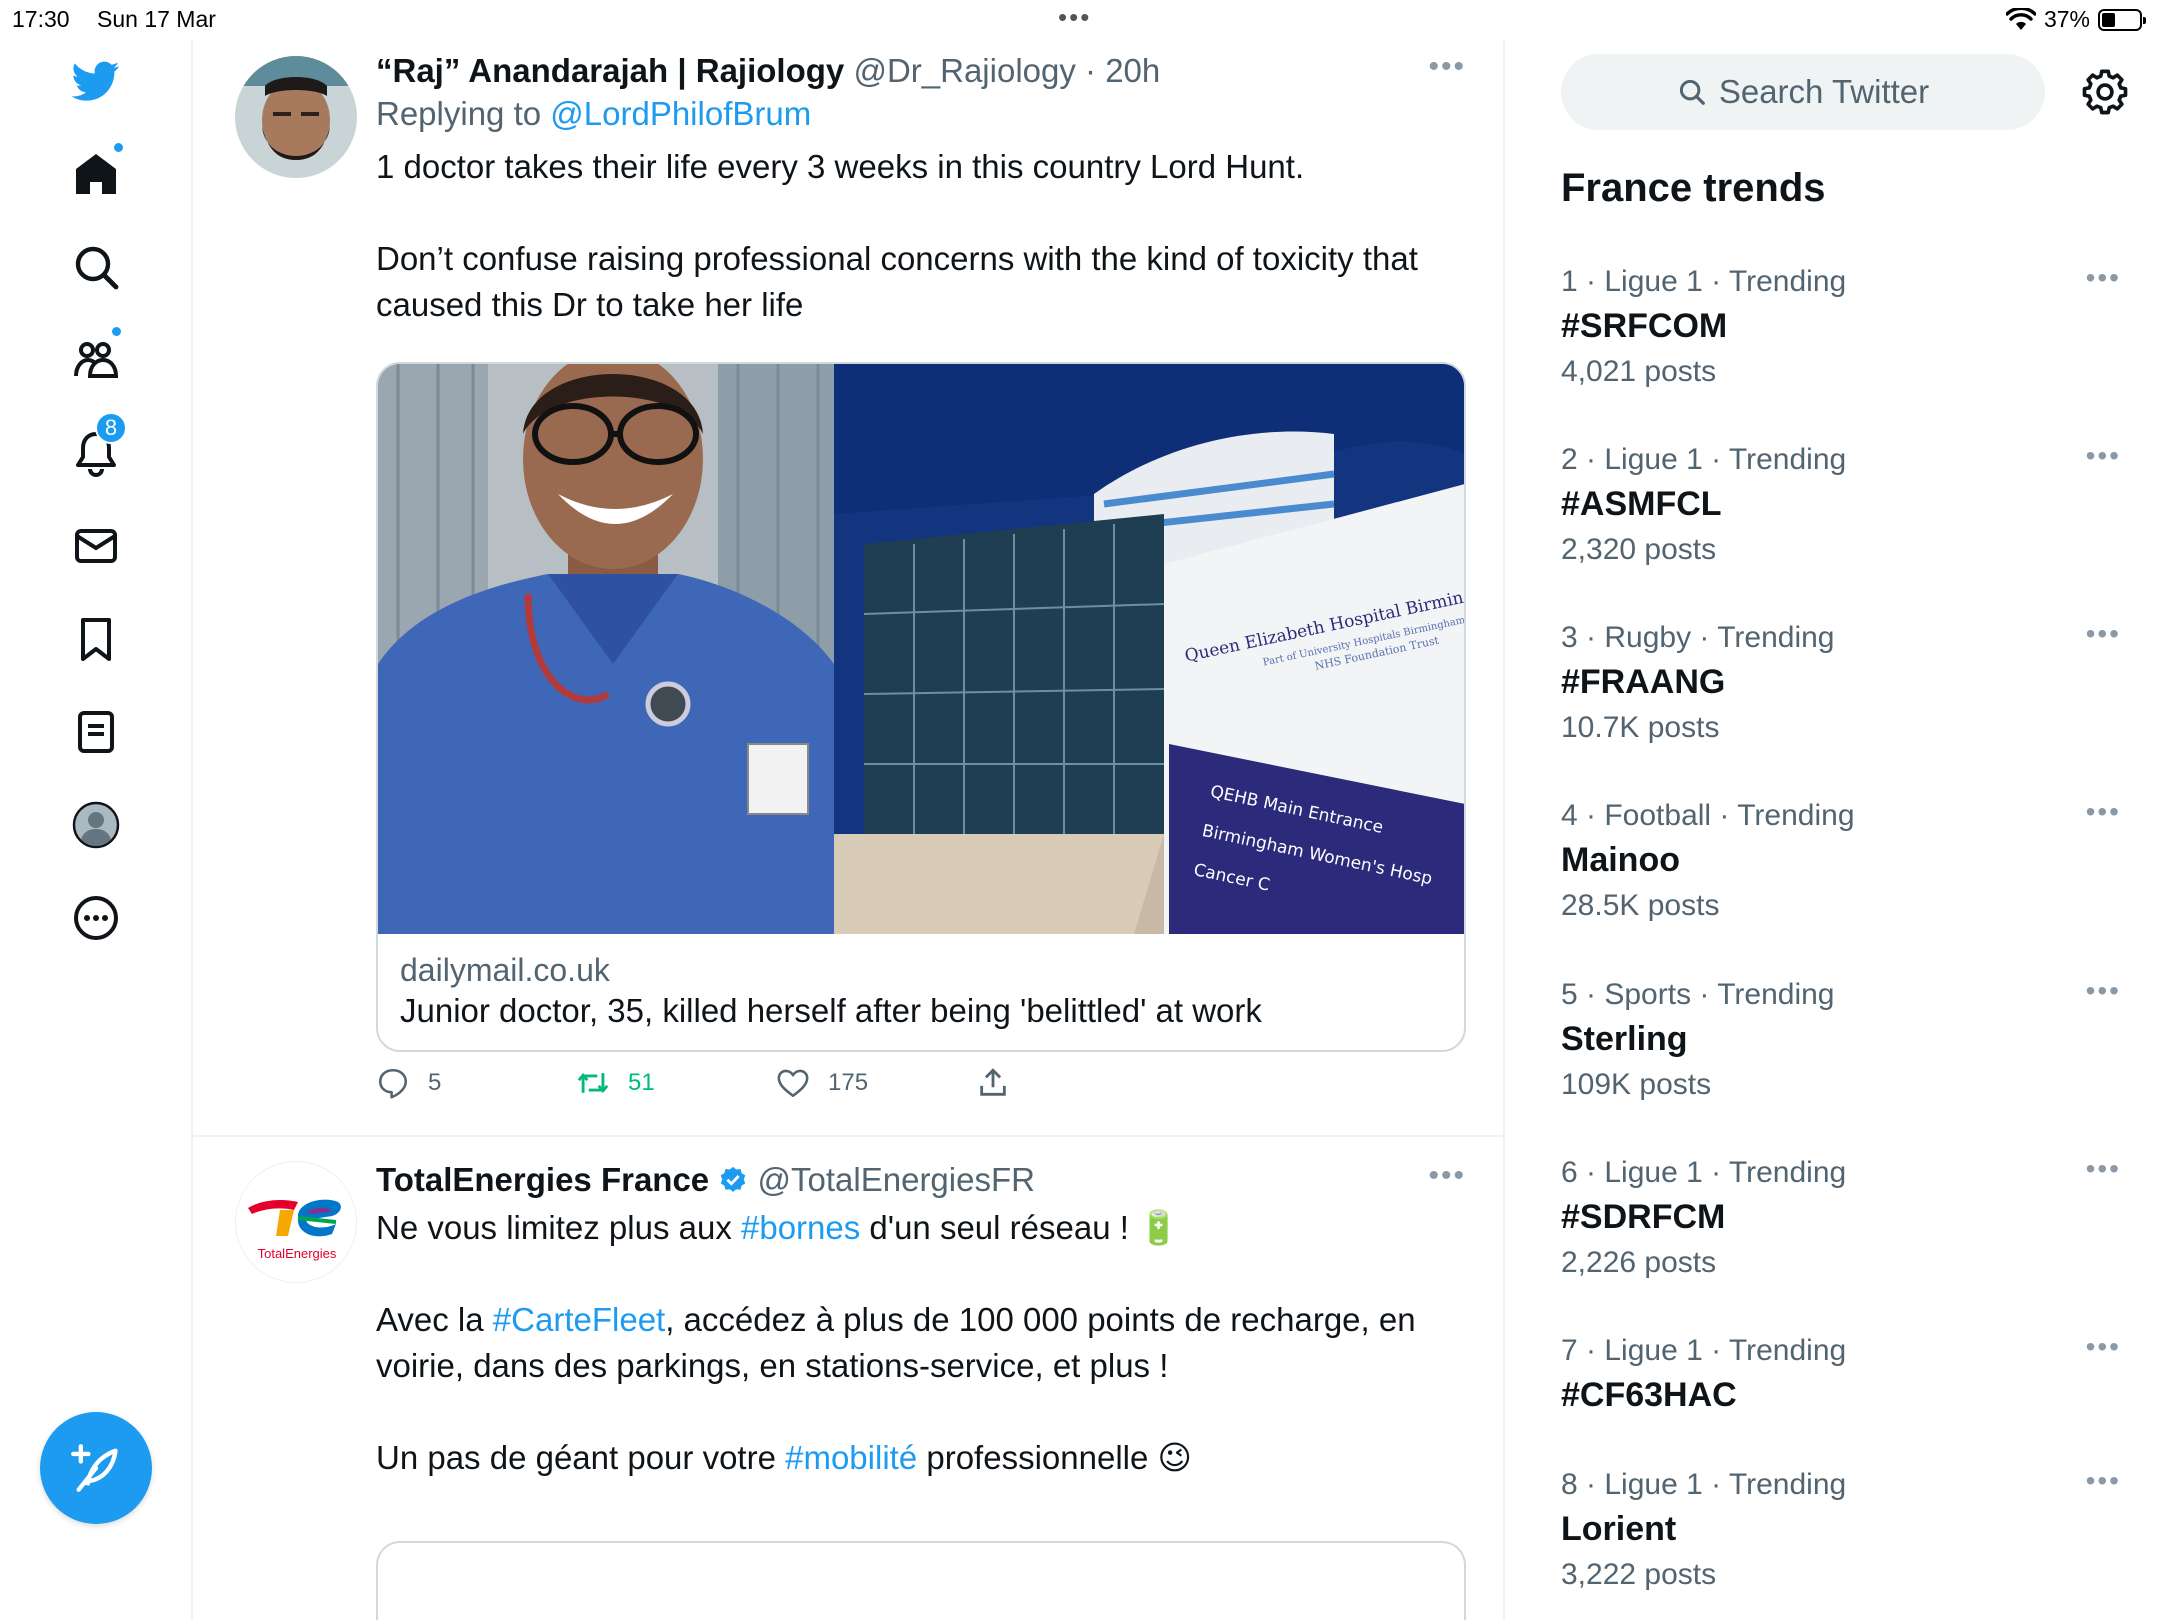  What do you see at coordinates (1132, 70) in the screenshot?
I see `tweet-time: 20h` at bounding box center [1132, 70].